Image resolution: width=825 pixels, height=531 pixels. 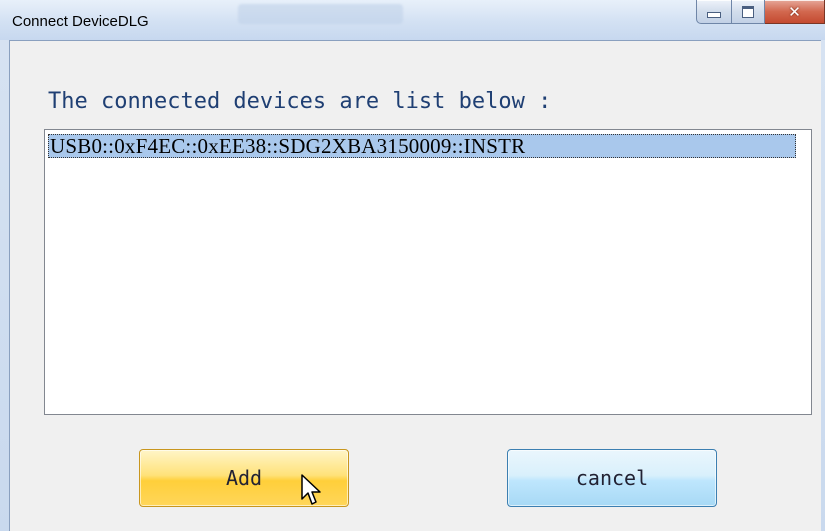 What do you see at coordinates (300, 101) in the screenshot?
I see `devices-prompt-label: The connected devices are list below :` at bounding box center [300, 101].